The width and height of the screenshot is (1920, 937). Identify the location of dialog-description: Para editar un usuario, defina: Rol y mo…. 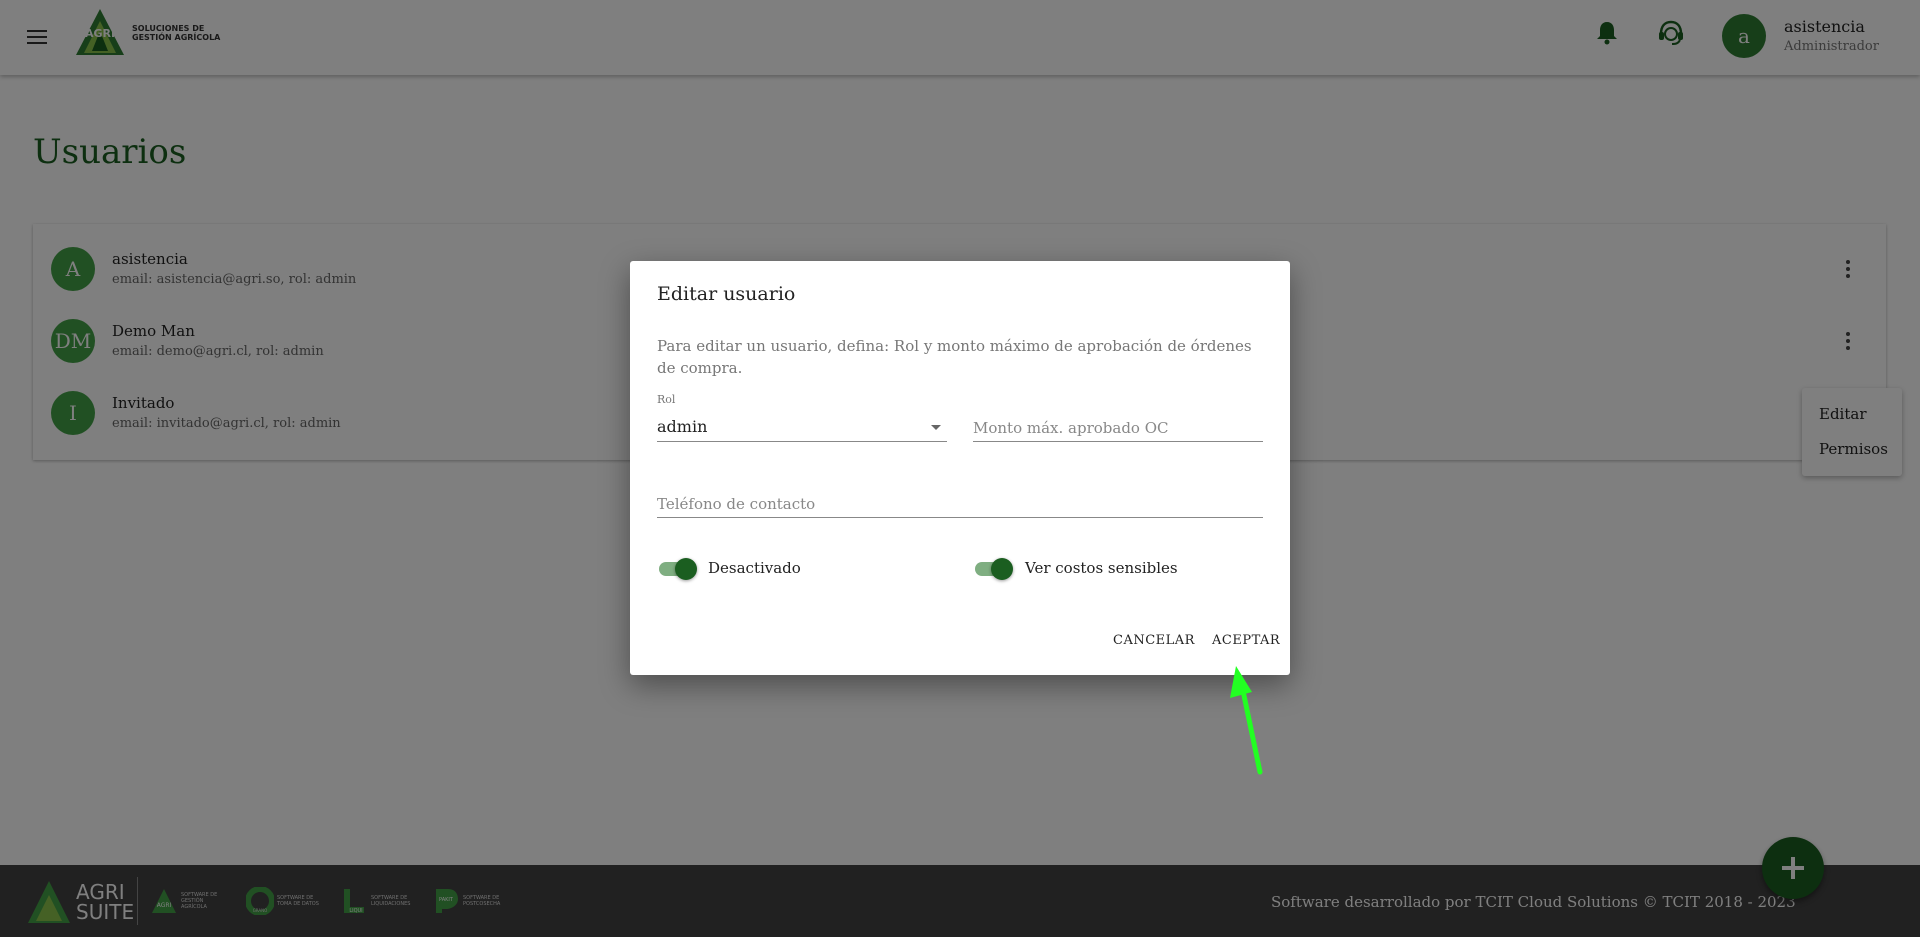
(954, 357).